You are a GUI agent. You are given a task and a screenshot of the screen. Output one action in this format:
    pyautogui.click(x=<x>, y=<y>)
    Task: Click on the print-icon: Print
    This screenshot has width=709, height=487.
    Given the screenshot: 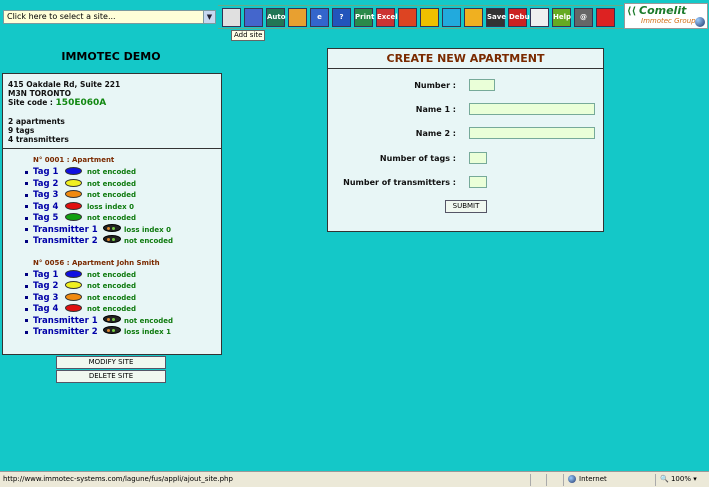 What is the action you would take?
    pyautogui.click(x=364, y=17)
    